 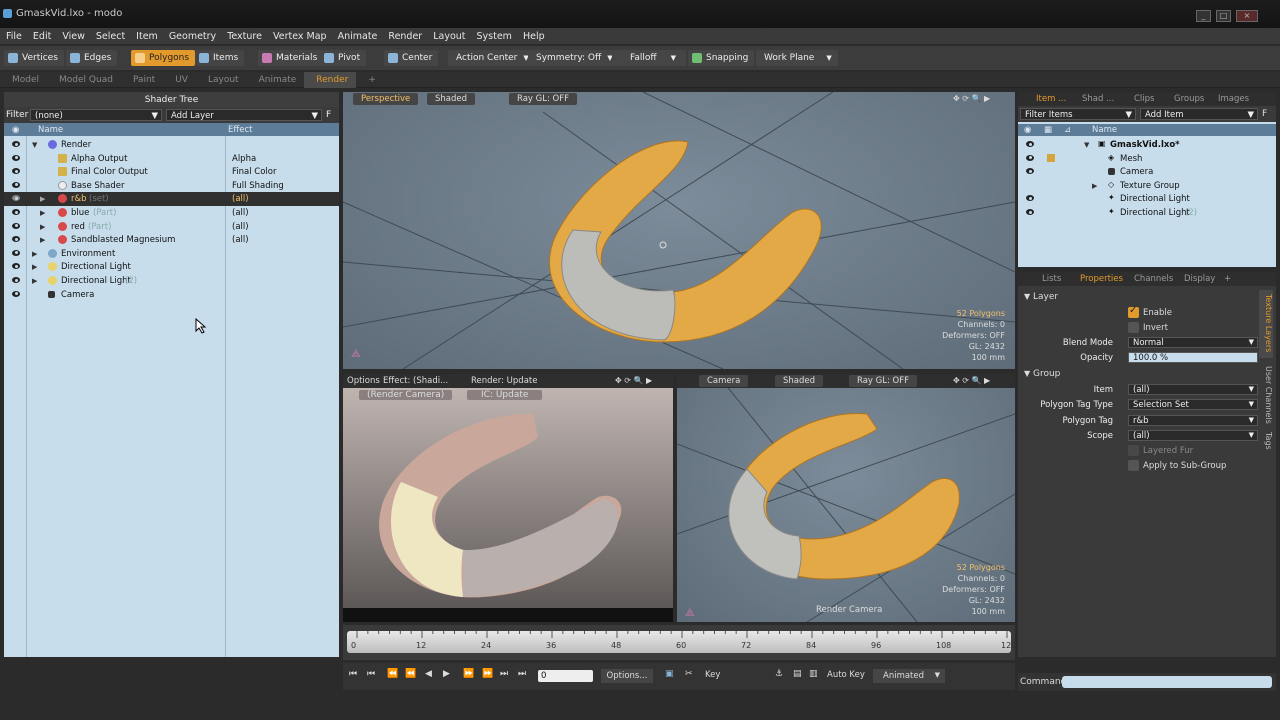 What do you see at coordinates (276, 80) in the screenshot?
I see `tab-animate: Animate` at bounding box center [276, 80].